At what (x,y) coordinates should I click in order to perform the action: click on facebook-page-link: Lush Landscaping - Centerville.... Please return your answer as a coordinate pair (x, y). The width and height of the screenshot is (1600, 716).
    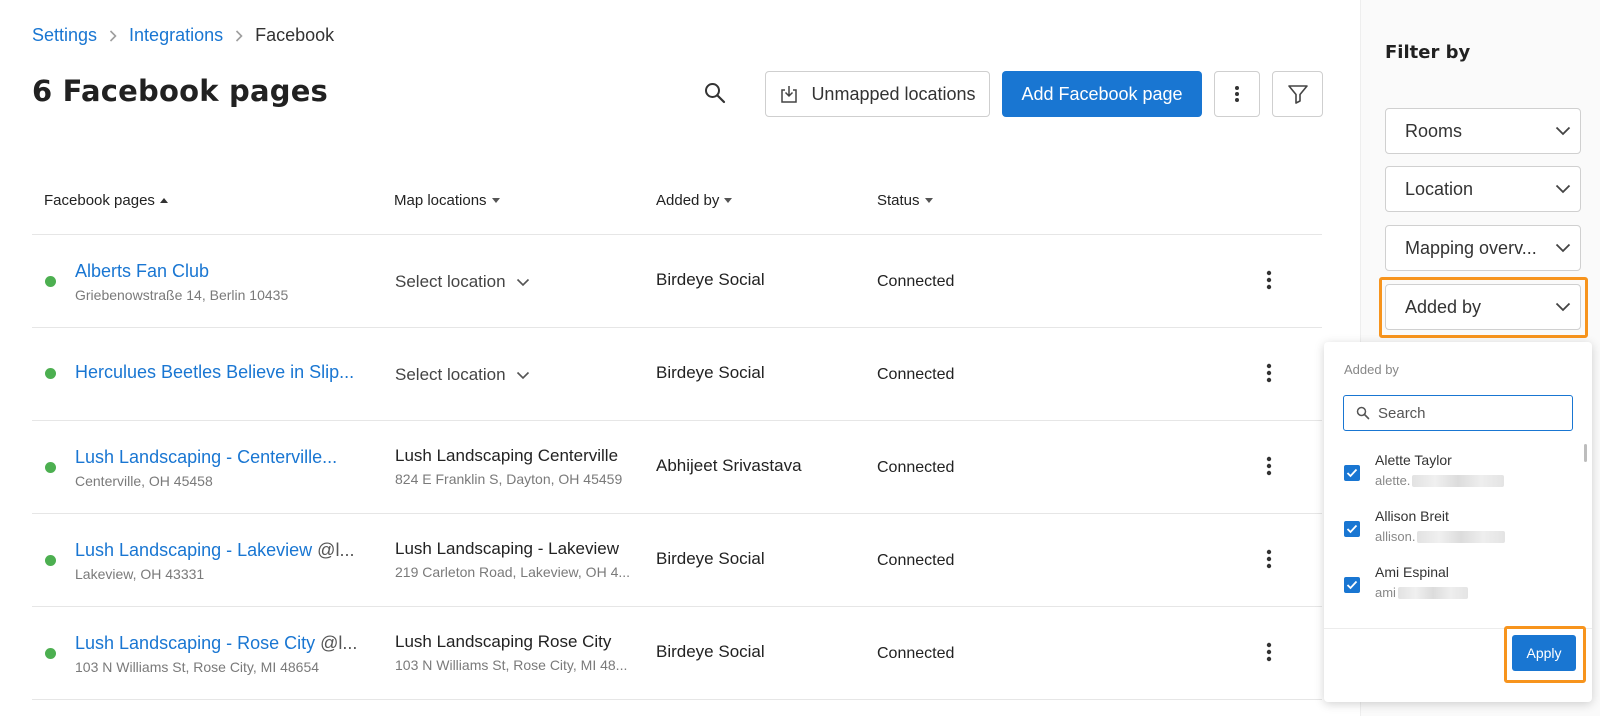
    Looking at the image, I should click on (220, 457).